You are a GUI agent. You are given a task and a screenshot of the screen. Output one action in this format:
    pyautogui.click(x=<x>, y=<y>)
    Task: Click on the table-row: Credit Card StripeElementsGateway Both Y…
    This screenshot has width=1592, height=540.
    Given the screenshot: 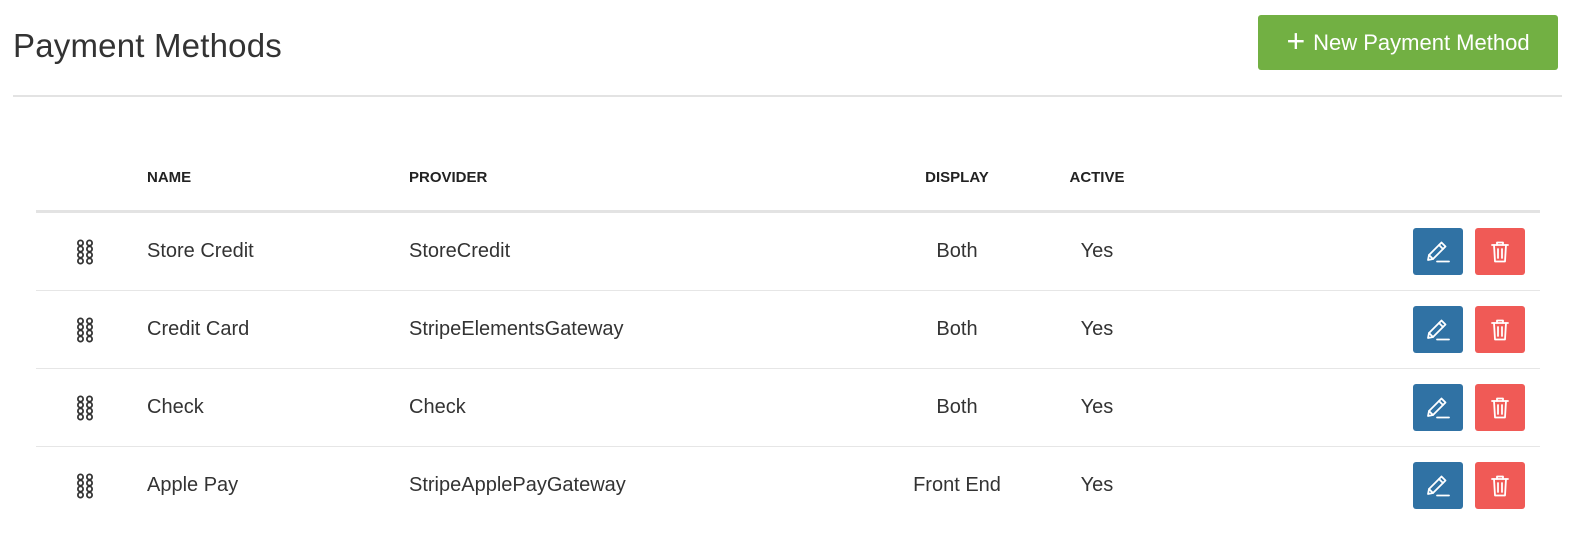 What is the action you would take?
    pyautogui.click(x=788, y=329)
    